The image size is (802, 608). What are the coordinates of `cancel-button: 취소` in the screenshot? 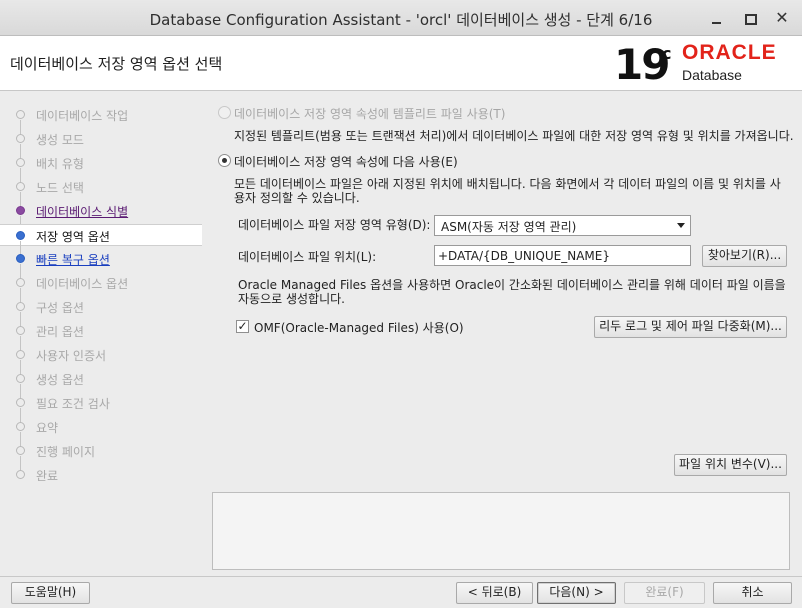 It's located at (752, 593).